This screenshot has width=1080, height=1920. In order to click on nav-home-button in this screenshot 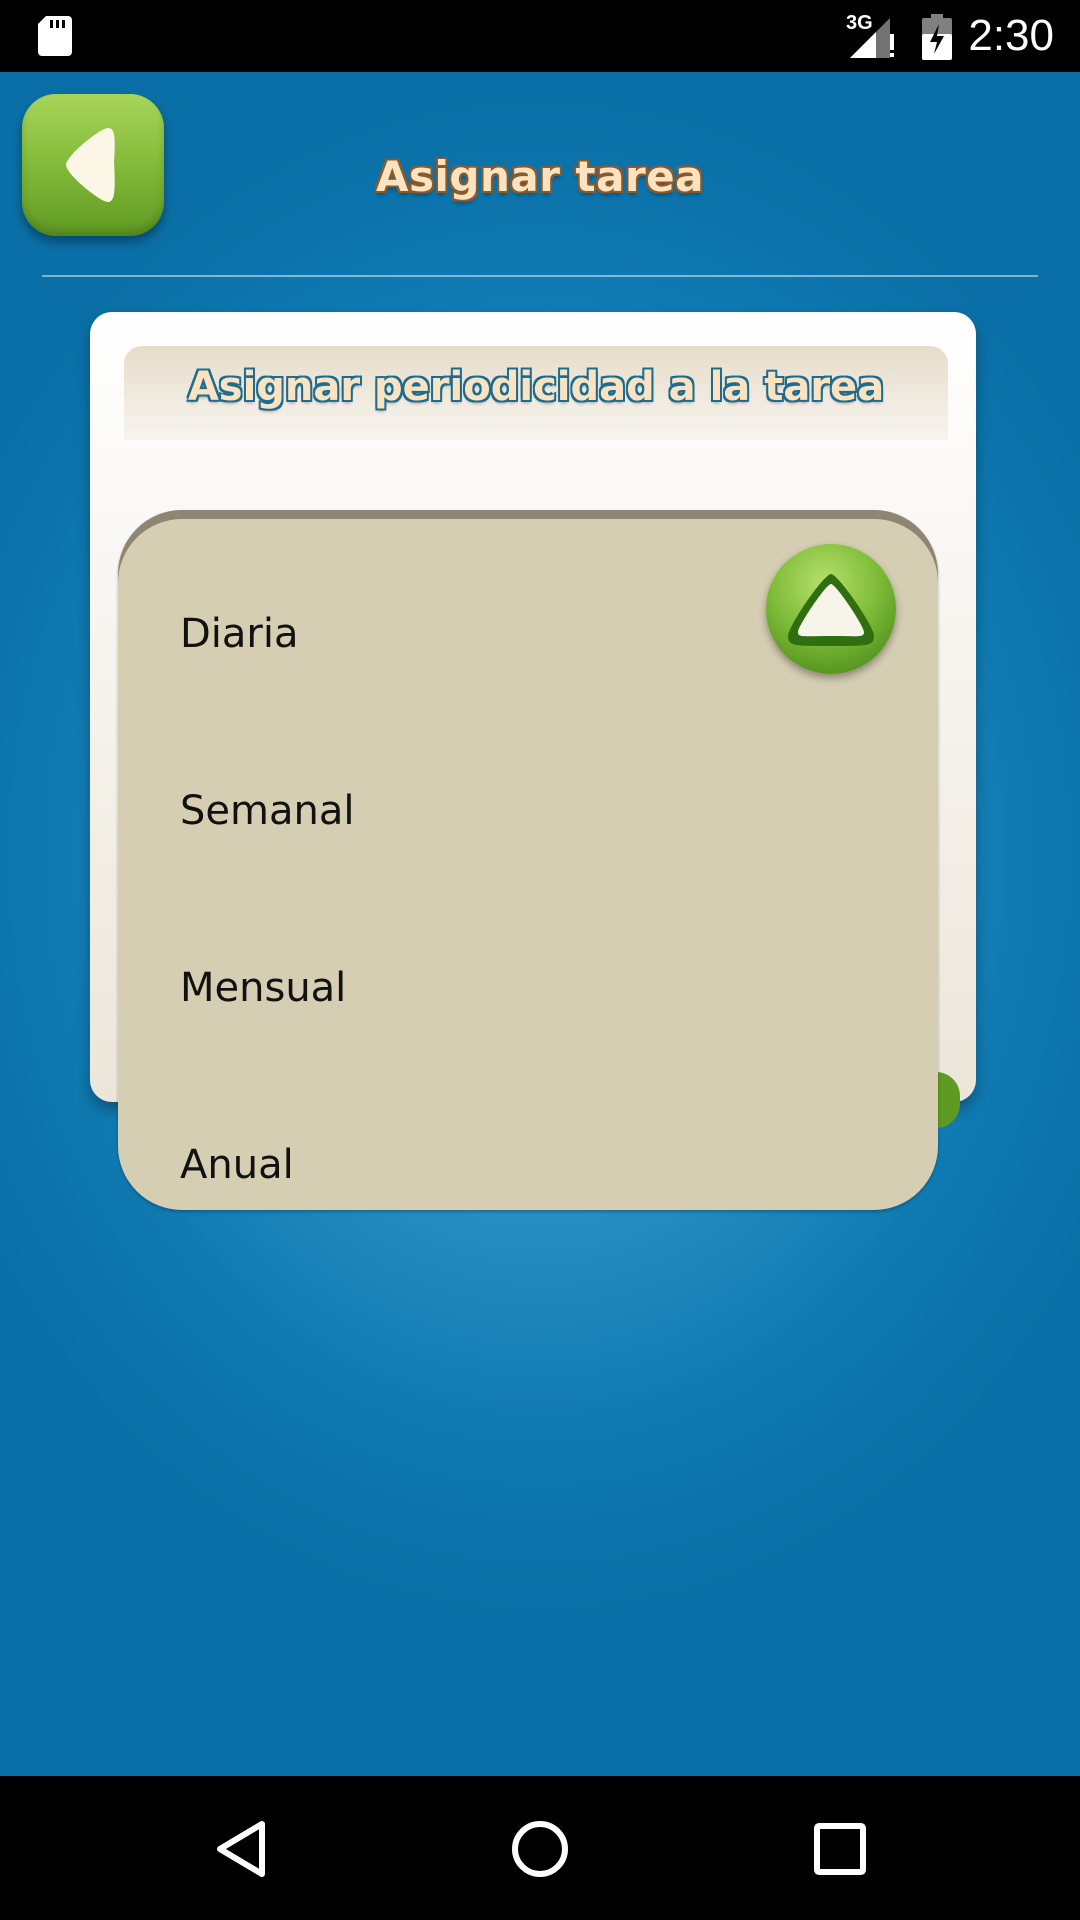, I will do `click(540, 1848)`.